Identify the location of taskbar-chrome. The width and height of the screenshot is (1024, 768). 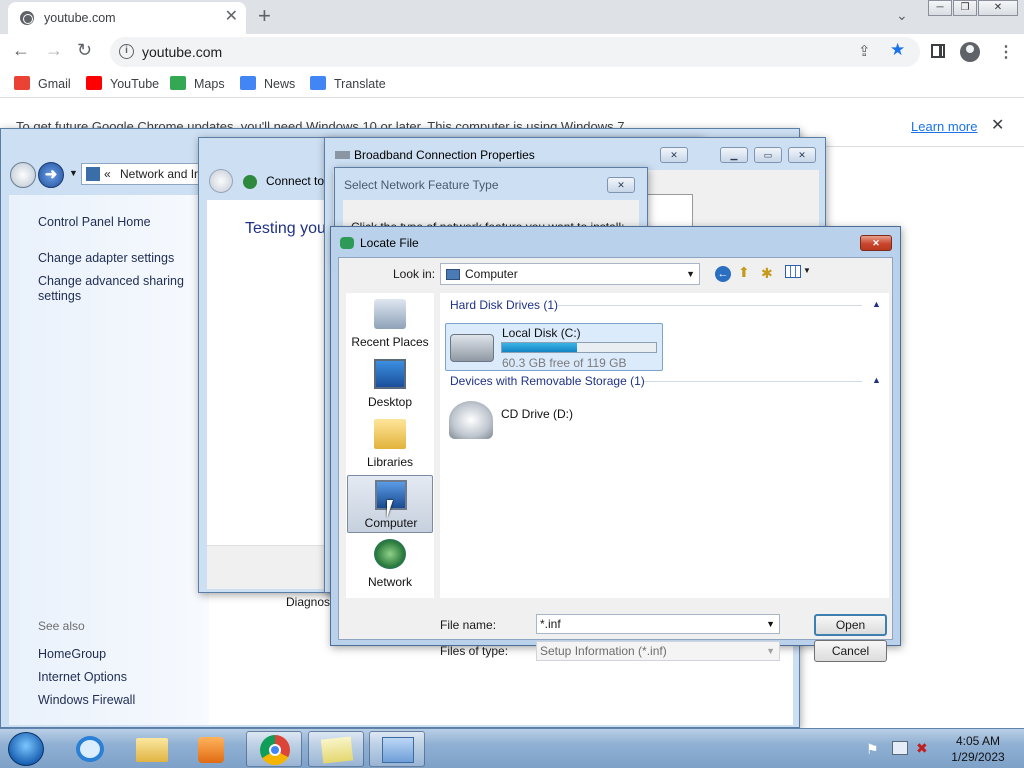
(274, 749).